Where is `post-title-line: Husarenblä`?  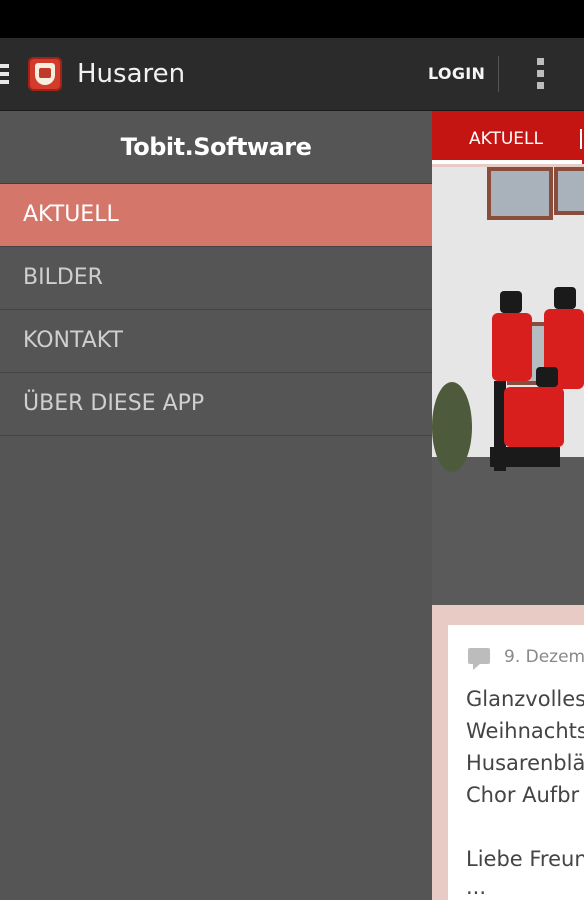 post-title-line: Husarenblä is located at coordinates (525, 763).